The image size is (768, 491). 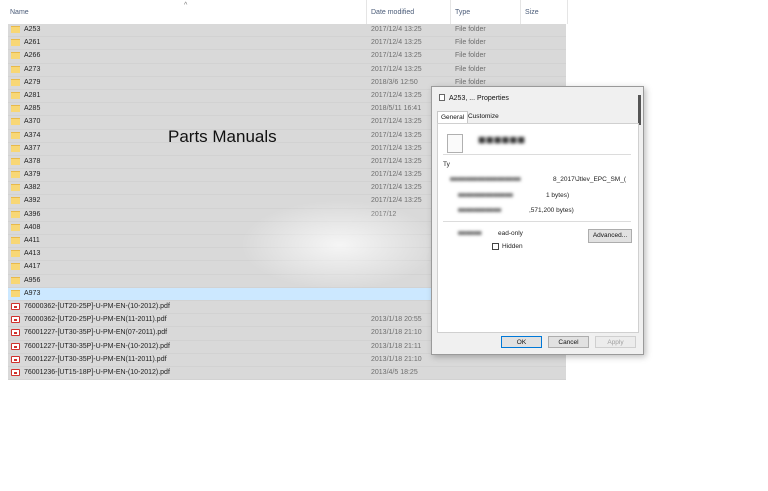 What do you see at coordinates (479, 98) in the screenshot?
I see `dialog-title-text: A253, ... Properties` at bounding box center [479, 98].